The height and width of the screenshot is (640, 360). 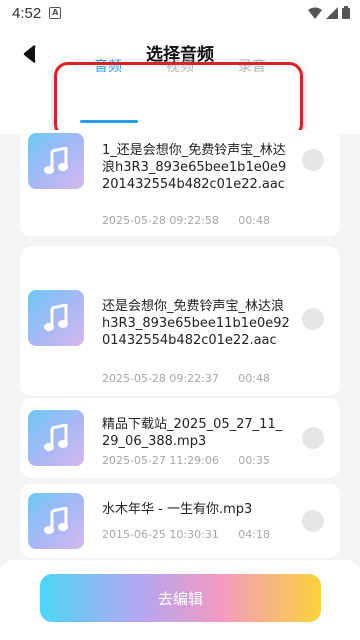 I want to click on signal-icon, so click(x=332, y=12).